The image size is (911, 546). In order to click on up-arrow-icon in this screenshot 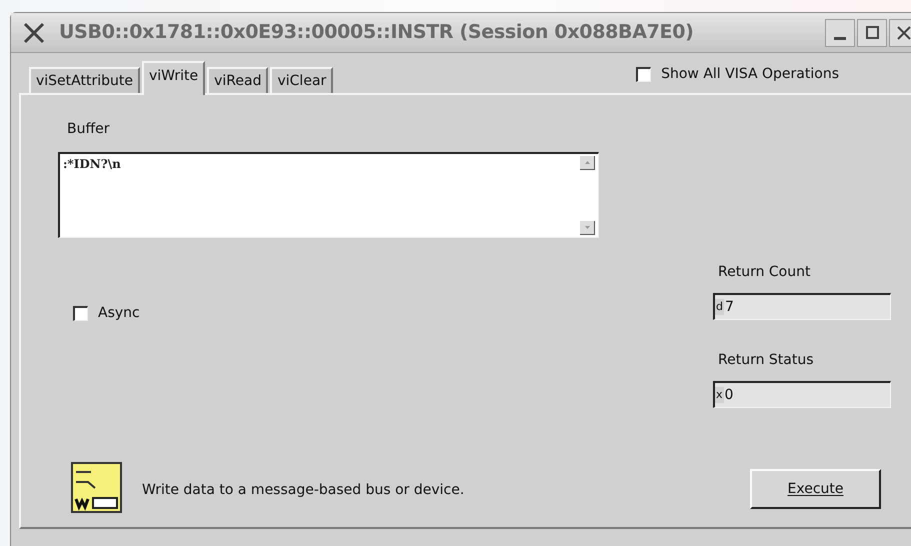, I will do `click(587, 162)`.